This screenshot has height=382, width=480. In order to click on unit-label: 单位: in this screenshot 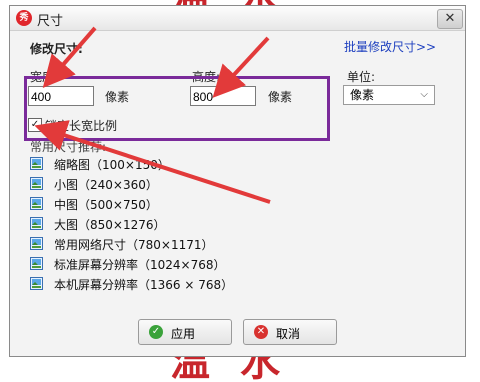, I will do `click(361, 77)`.